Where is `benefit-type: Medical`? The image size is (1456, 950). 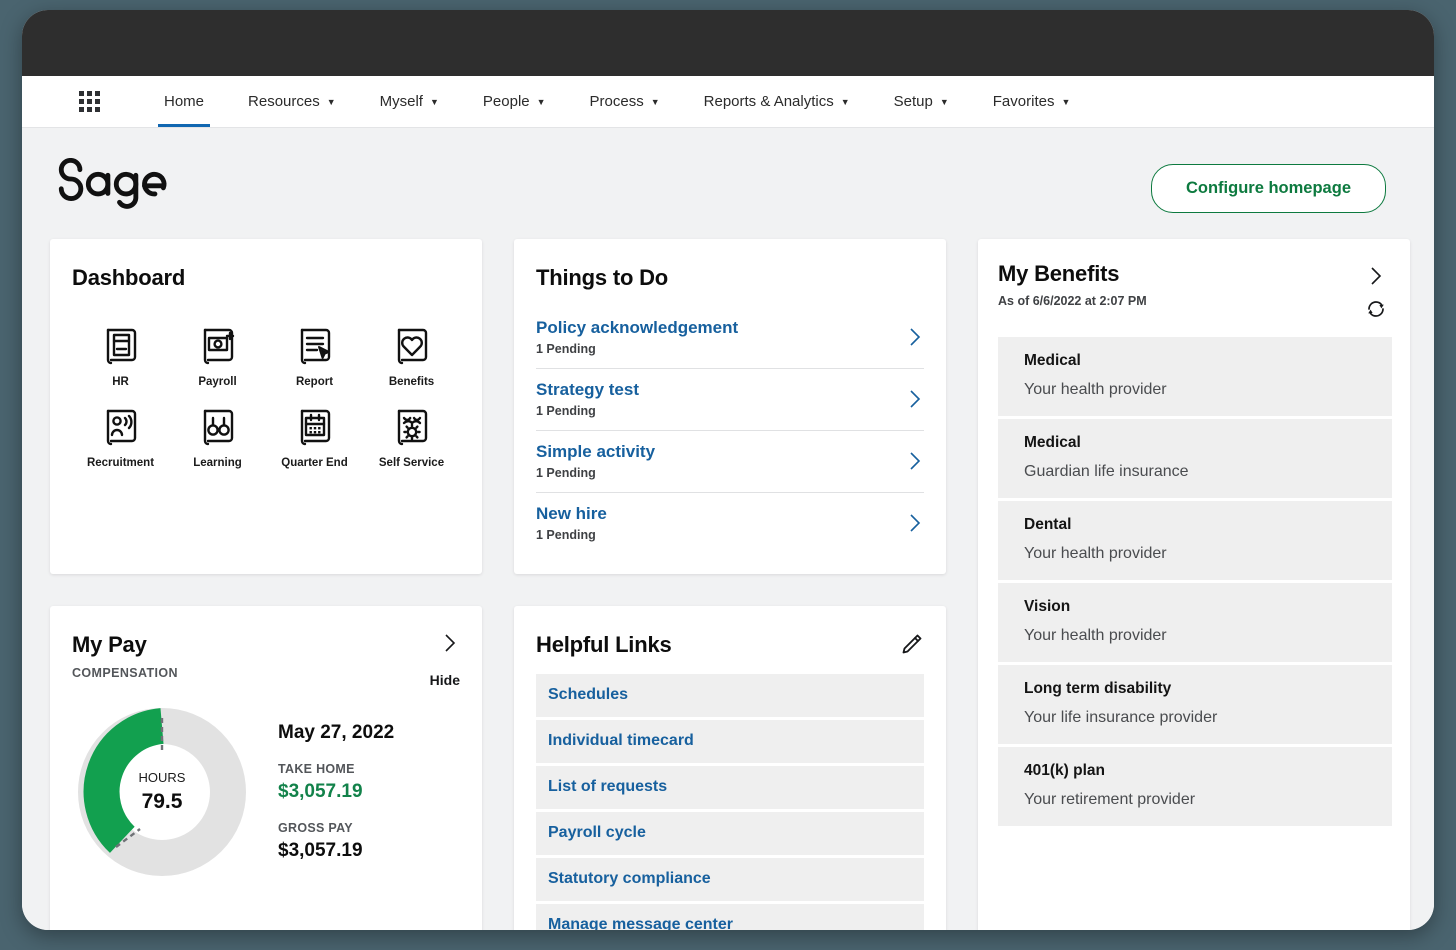 benefit-type: Medical is located at coordinates (1052, 360).